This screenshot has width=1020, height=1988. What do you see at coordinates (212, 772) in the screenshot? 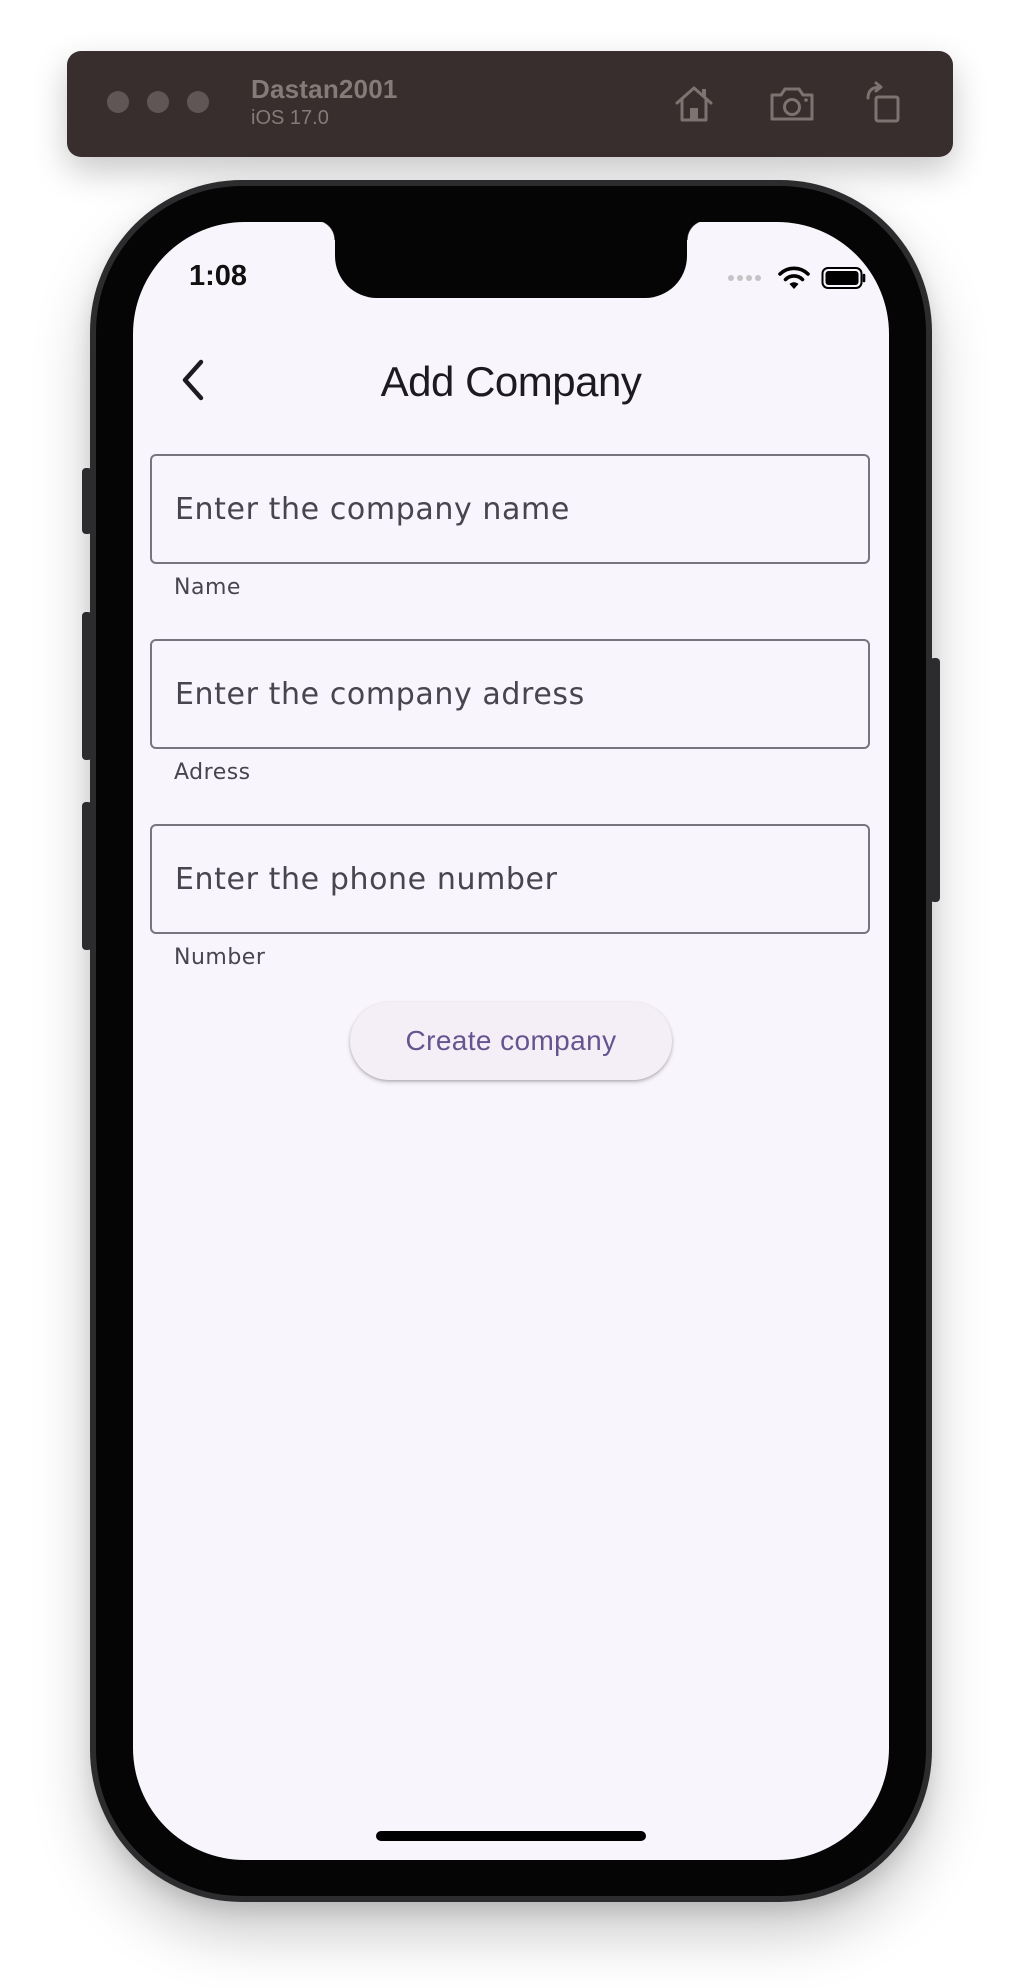
I see `company-address-helper: Adress` at bounding box center [212, 772].